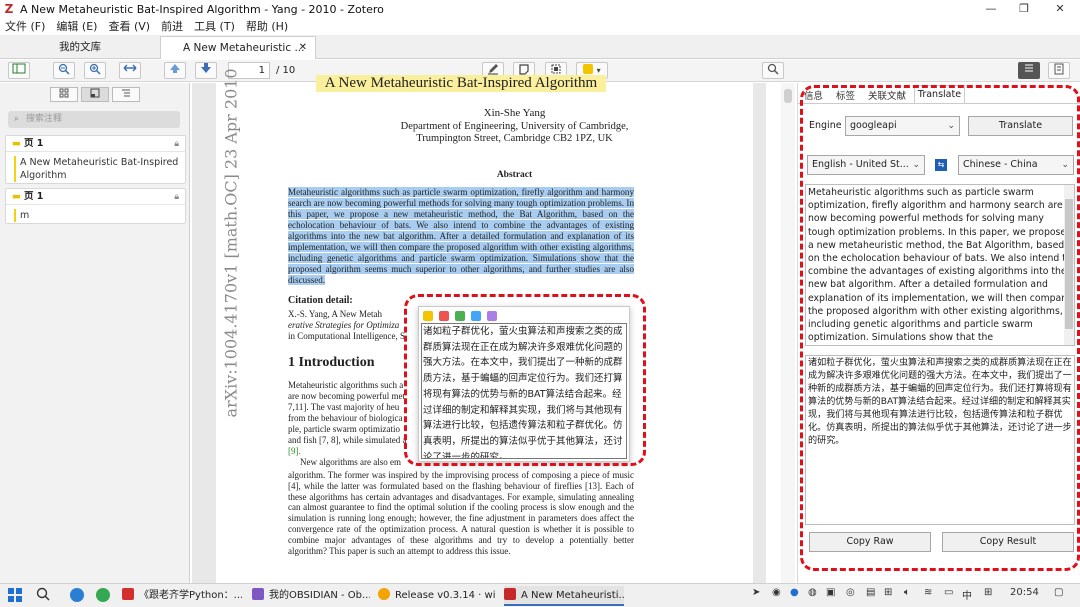 The width and height of the screenshot is (1080, 607). Describe the element at coordinates (794, 592) in the screenshot. I see `tray-app-icon: ●` at that location.